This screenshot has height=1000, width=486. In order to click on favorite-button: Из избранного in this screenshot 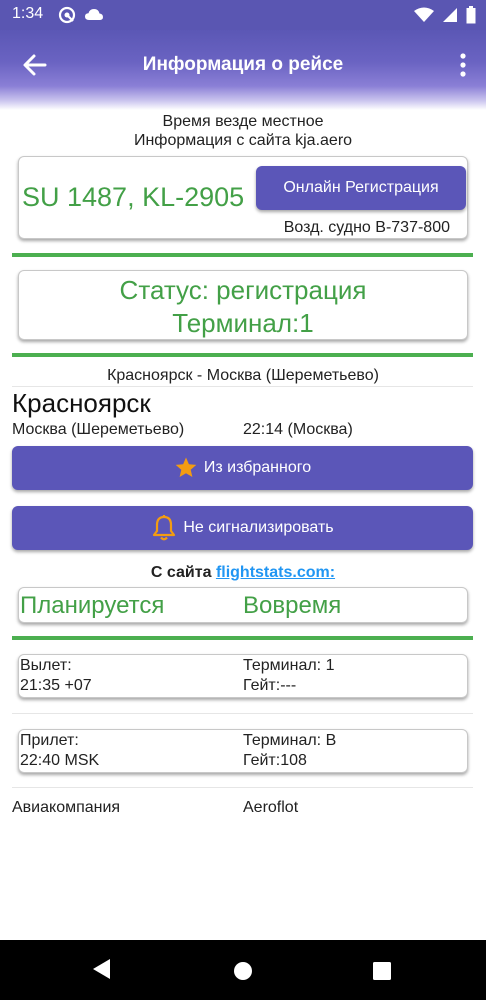, I will do `click(242, 468)`.